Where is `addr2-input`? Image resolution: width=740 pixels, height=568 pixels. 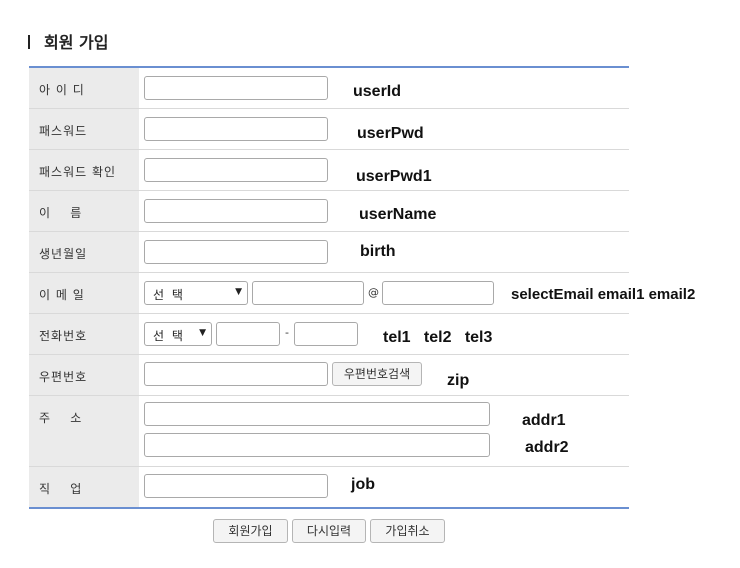 addr2-input is located at coordinates (317, 445).